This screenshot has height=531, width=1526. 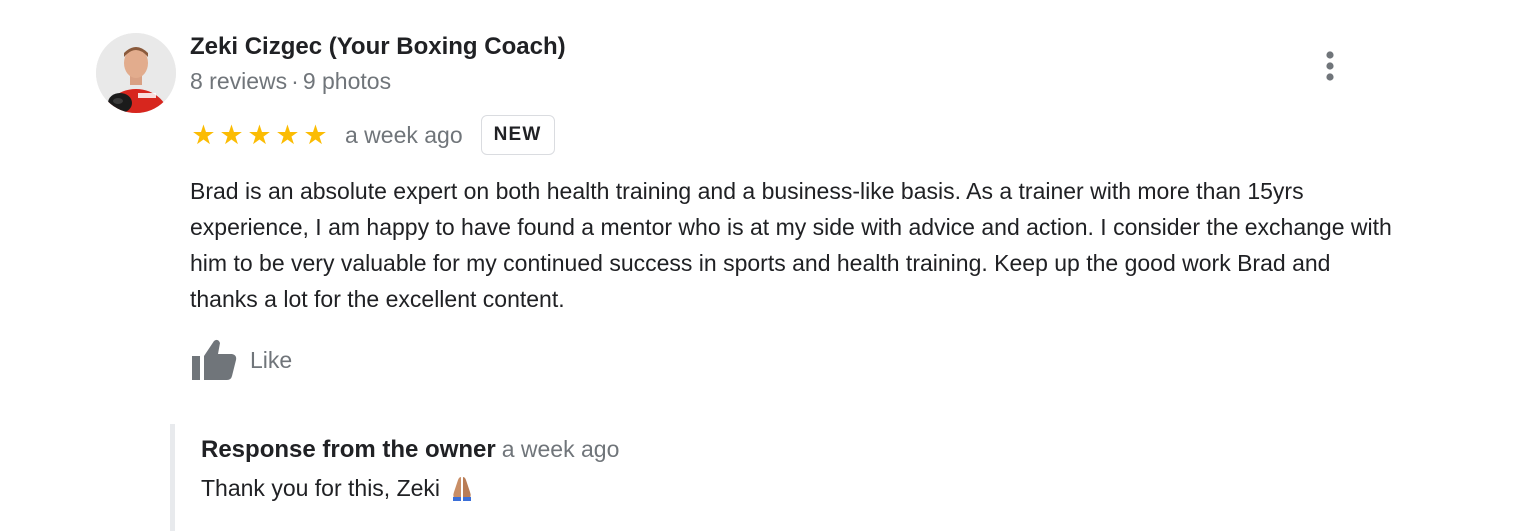 What do you see at coordinates (560, 449) in the screenshot?
I see `owner-response-time: a week ago` at bounding box center [560, 449].